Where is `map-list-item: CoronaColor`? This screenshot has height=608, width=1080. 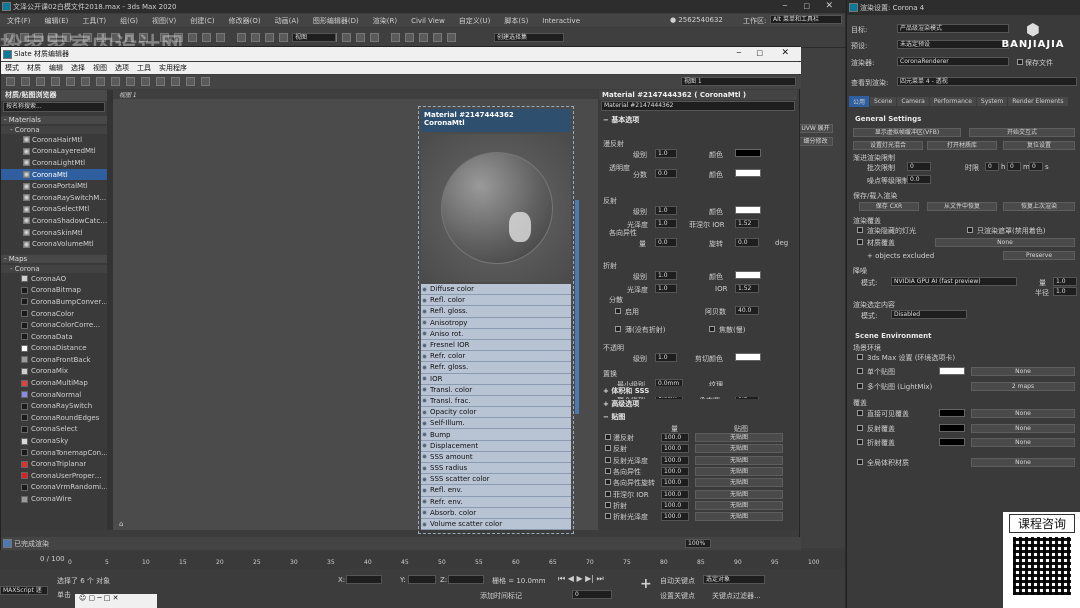 map-list-item: CoronaColor is located at coordinates (54, 314).